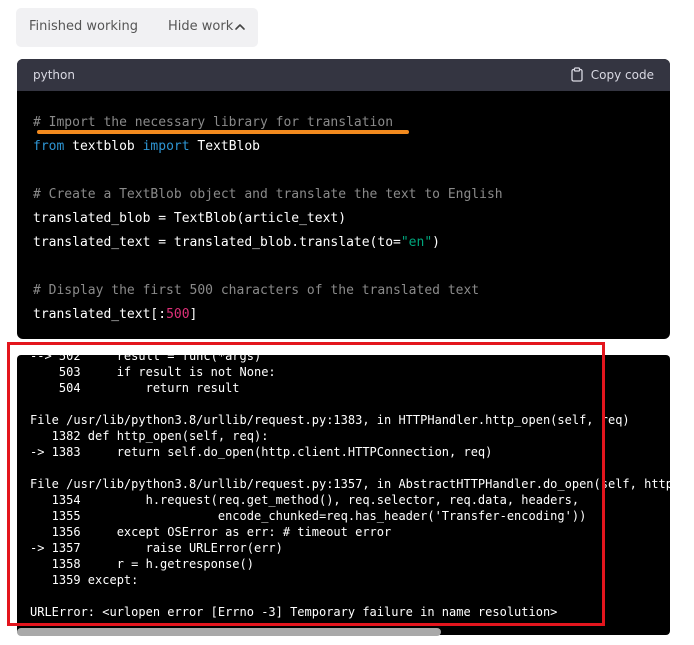 The image size is (694, 645). Describe the element at coordinates (225, 146) in the screenshot. I see `code-token: TextBlob` at that location.